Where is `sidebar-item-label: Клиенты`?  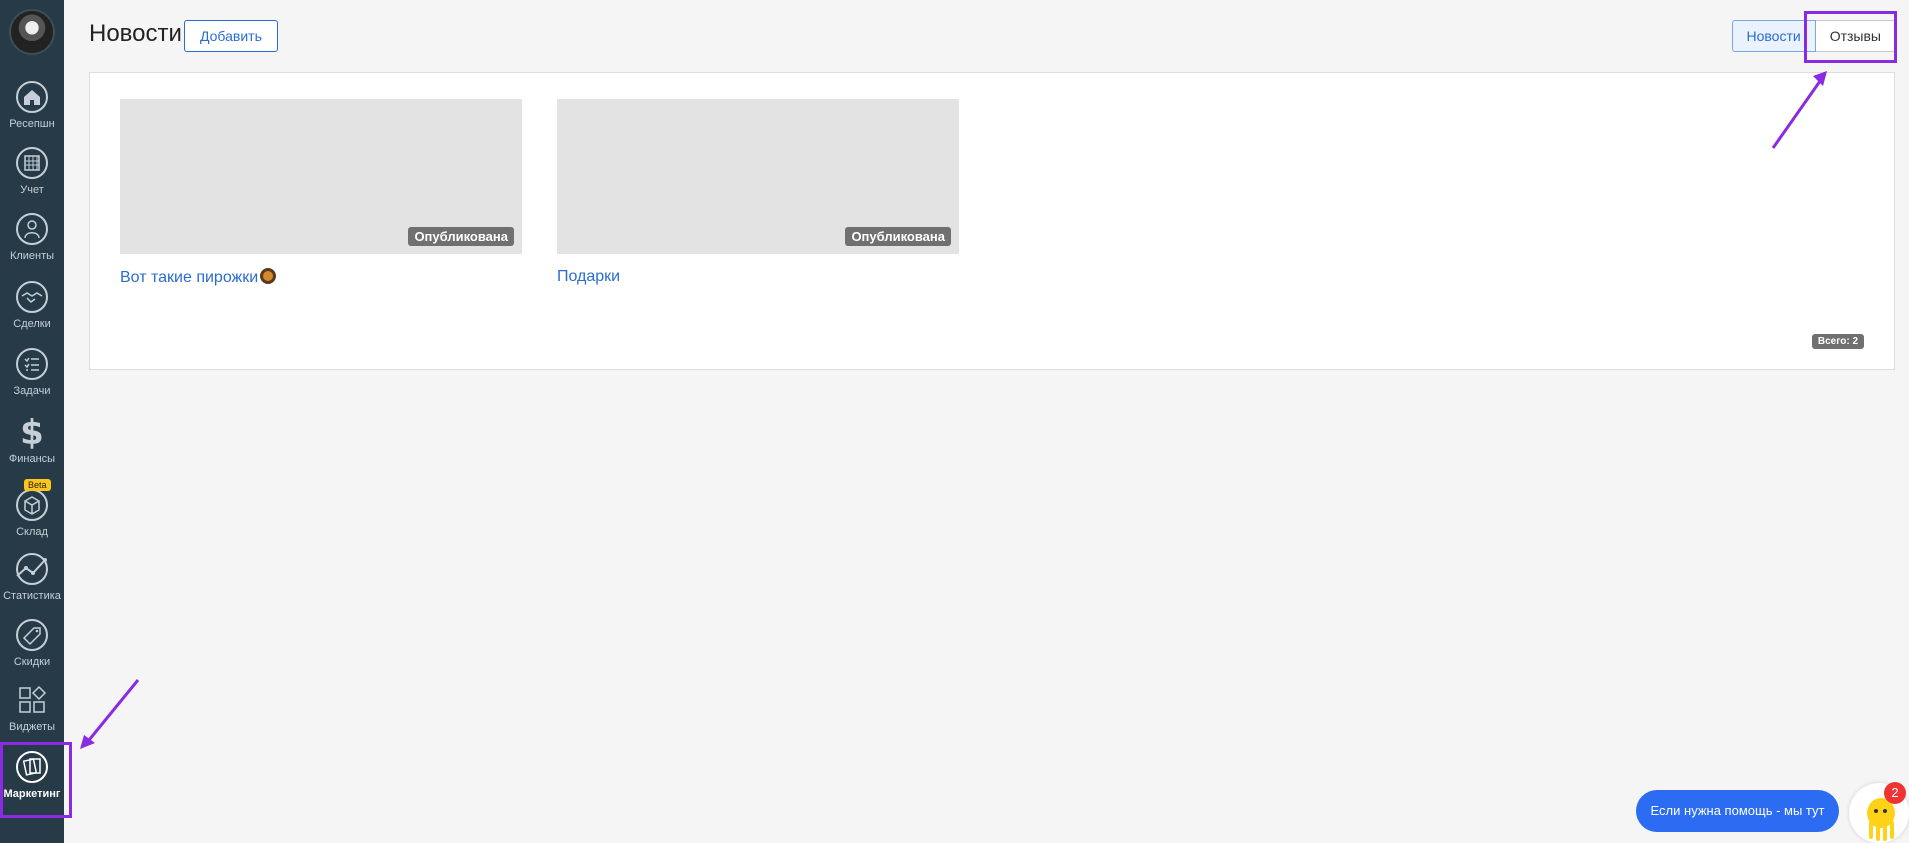
sidebar-item-label: Клиенты is located at coordinates (32, 256).